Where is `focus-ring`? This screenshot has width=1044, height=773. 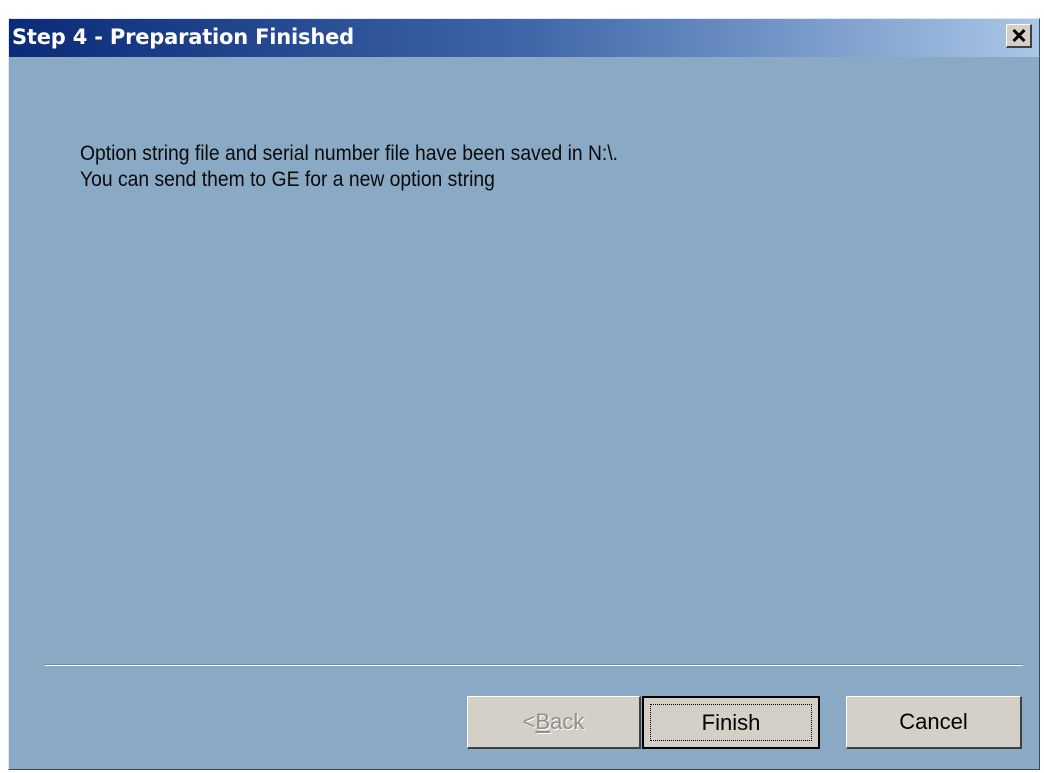
focus-ring is located at coordinates (731, 722).